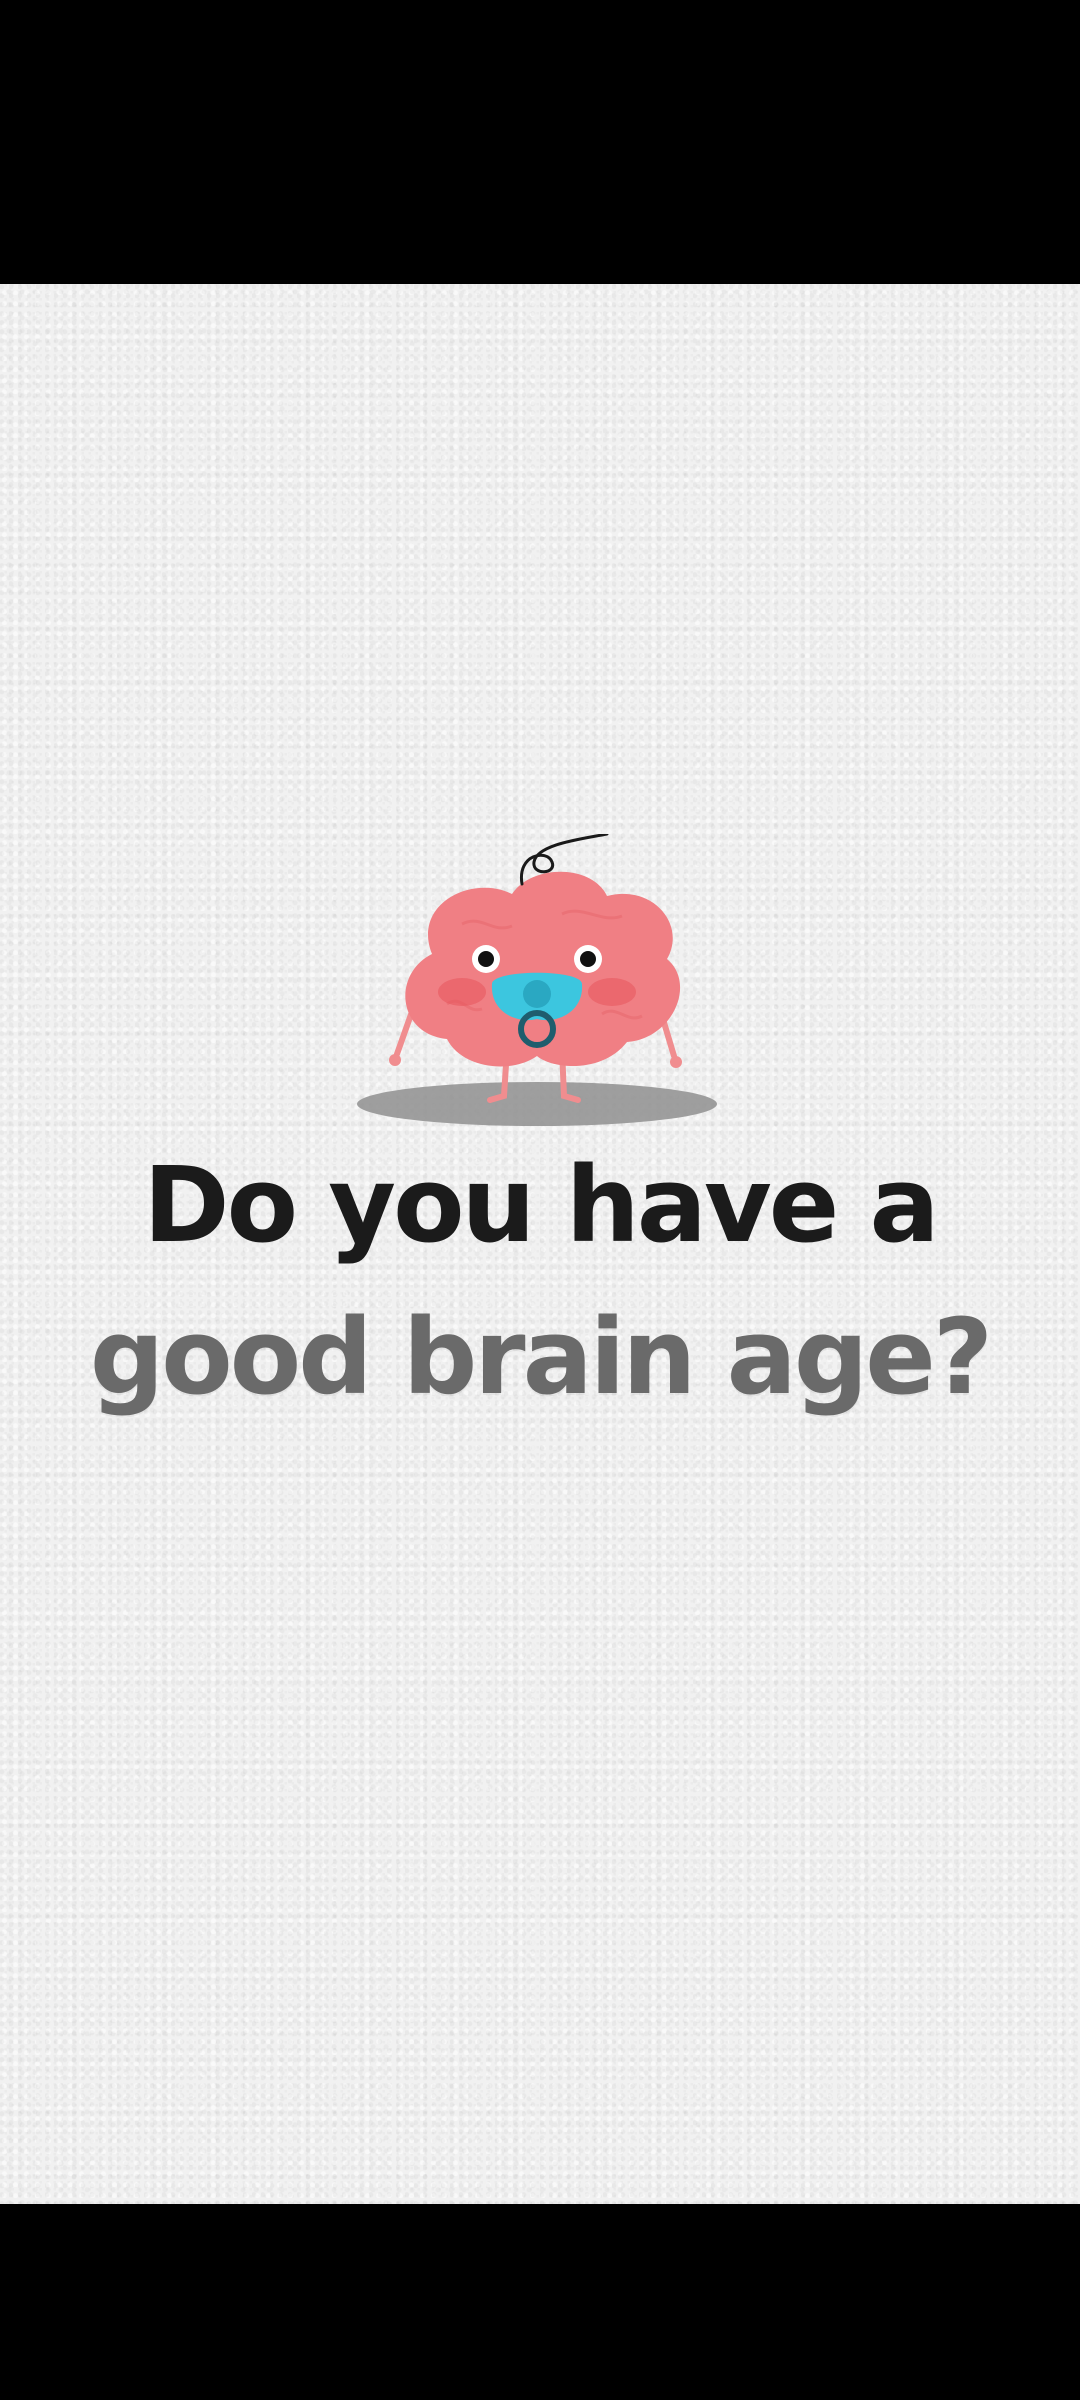 The height and width of the screenshot is (2400, 1080). I want to click on mascot-shadow, so click(537, 1104).